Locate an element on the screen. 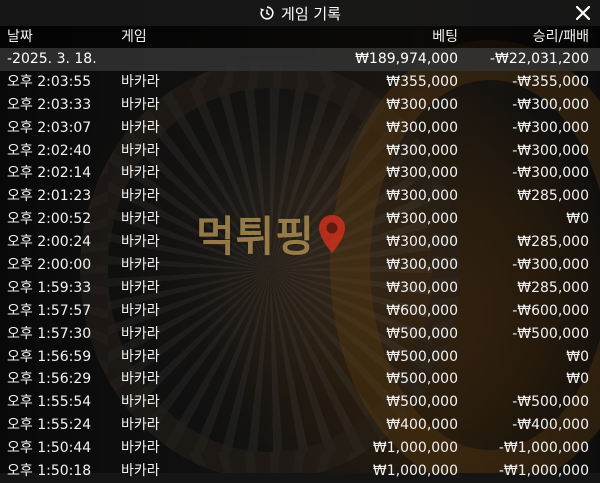 The height and width of the screenshot is (483, 600). summary-win-loss: -₩22,031,200 is located at coordinates (539, 59).